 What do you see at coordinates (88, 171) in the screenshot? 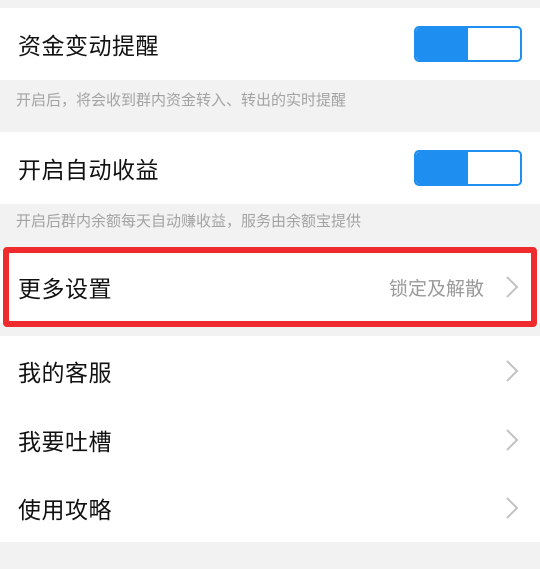
I see `auto-earnings-label: 开启自动收益` at bounding box center [88, 171].